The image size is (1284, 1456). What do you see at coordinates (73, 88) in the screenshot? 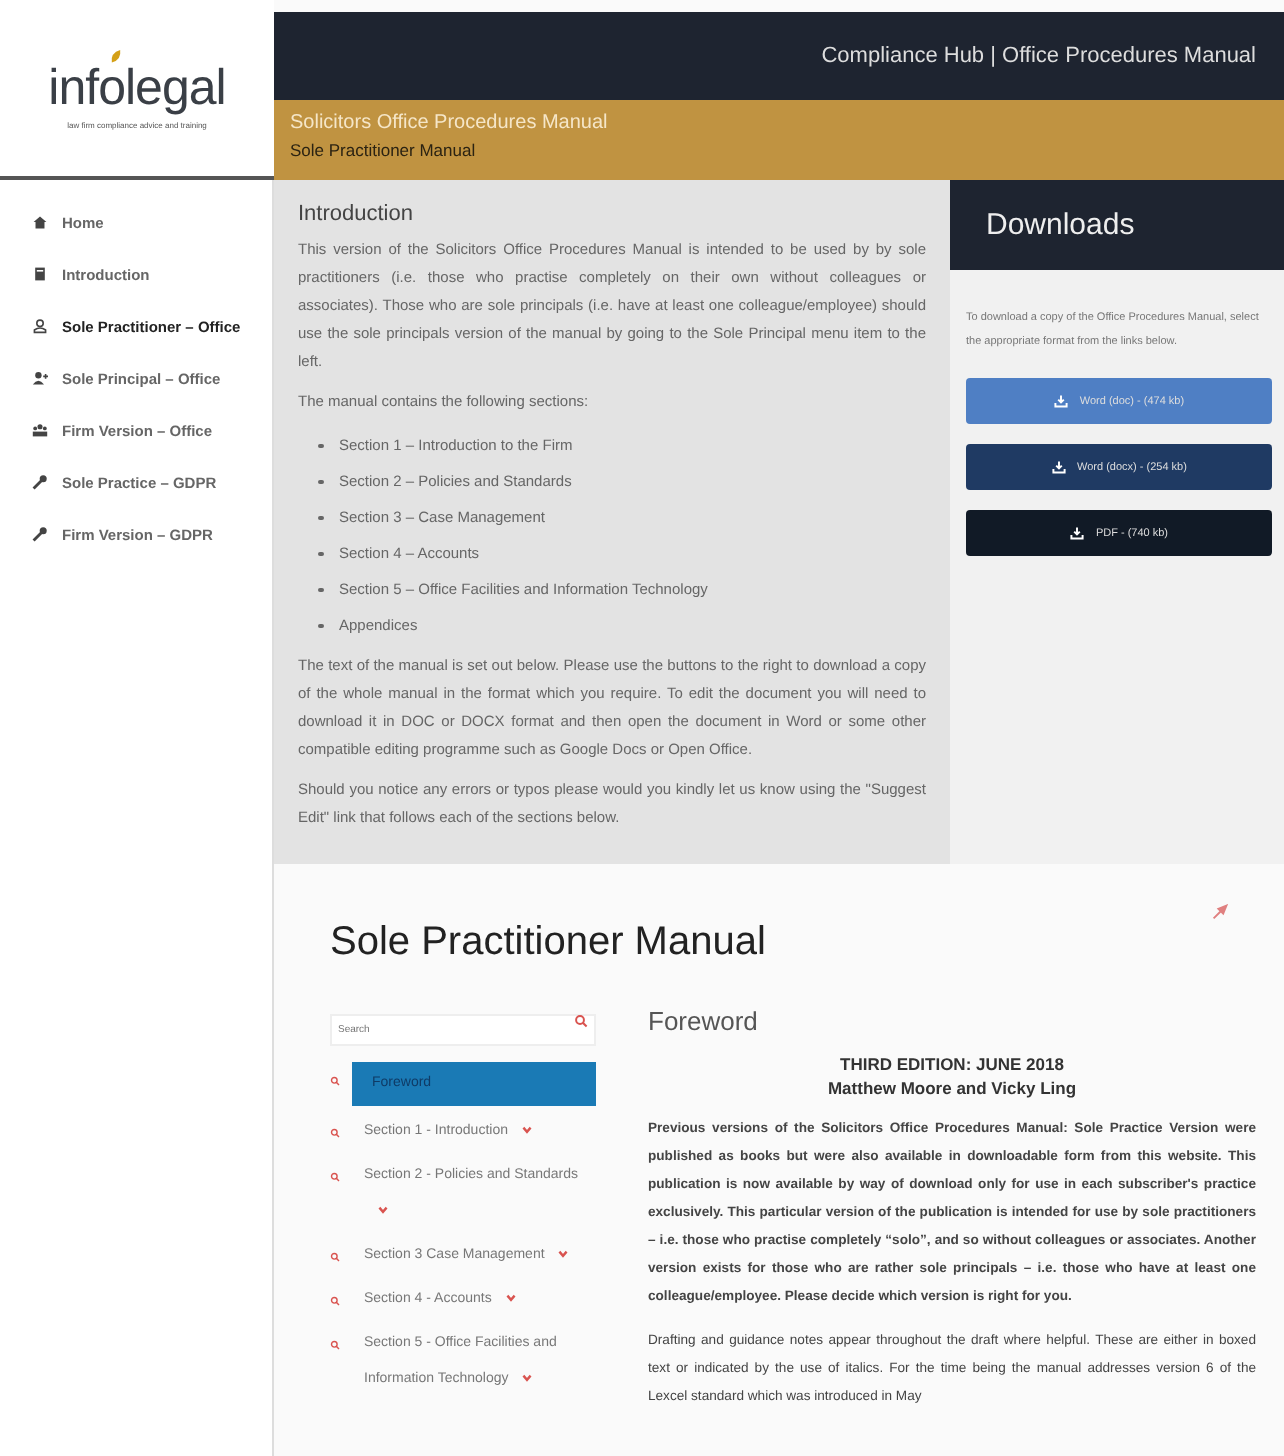
I see `logo-text-start: inf` at bounding box center [73, 88].